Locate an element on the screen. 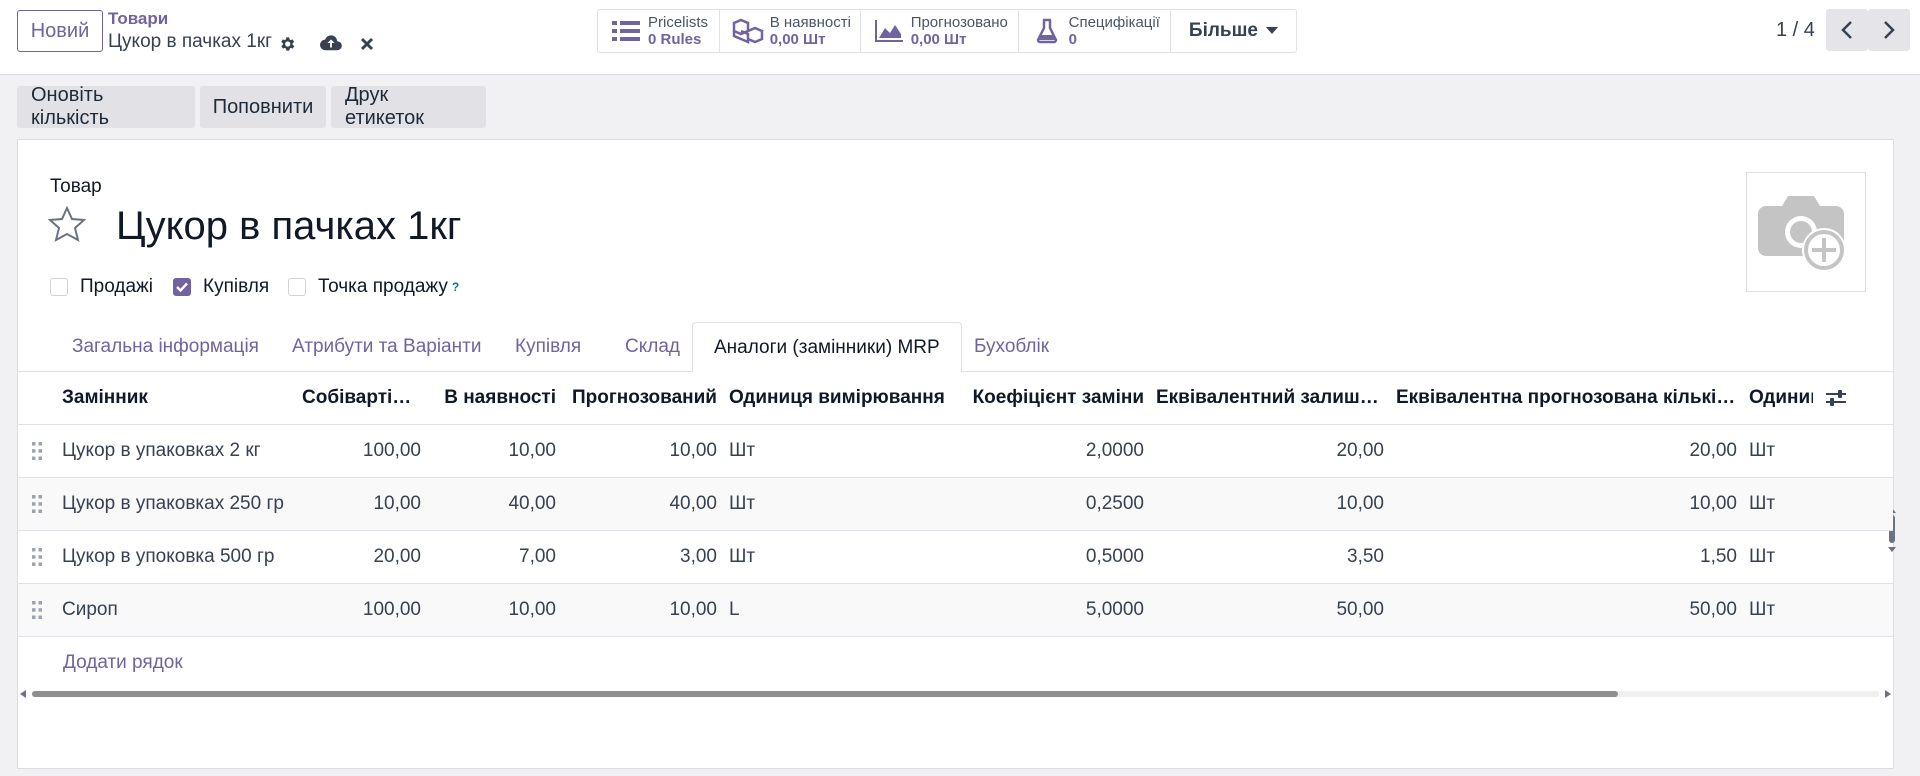 The image size is (1920, 776). table-cell: 0,2500 is located at coordinates (1052, 504).